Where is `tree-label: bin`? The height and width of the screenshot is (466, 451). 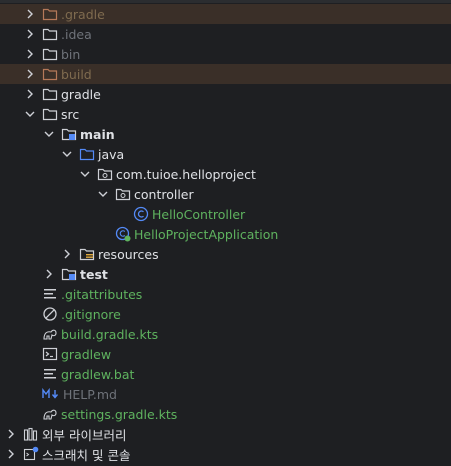
tree-label: bin is located at coordinates (71, 54).